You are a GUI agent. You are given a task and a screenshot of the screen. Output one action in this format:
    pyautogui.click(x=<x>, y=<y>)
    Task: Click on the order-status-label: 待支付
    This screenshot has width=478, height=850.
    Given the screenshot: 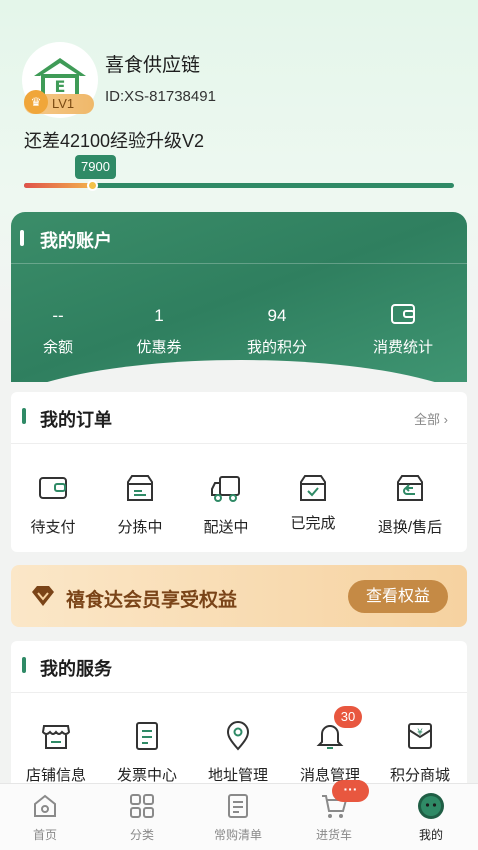 What is the action you would take?
    pyautogui.click(x=53, y=527)
    